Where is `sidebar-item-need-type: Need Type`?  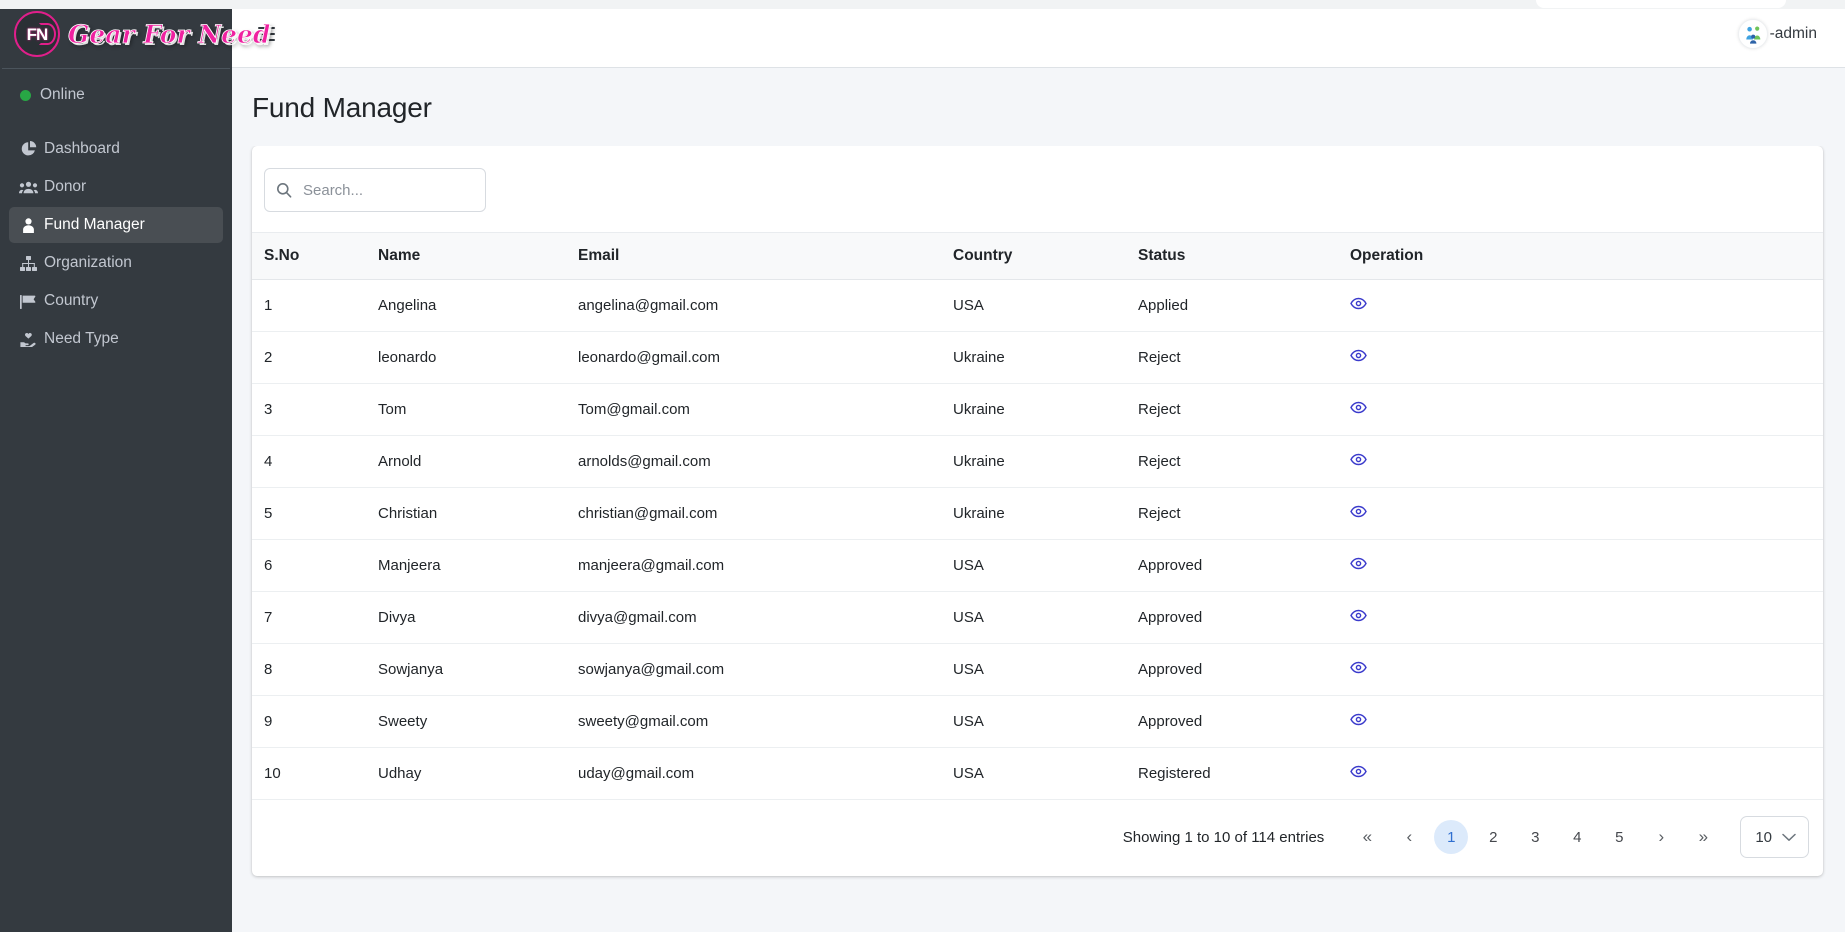
sidebar-item-need-type: Need Type is located at coordinates (116, 339).